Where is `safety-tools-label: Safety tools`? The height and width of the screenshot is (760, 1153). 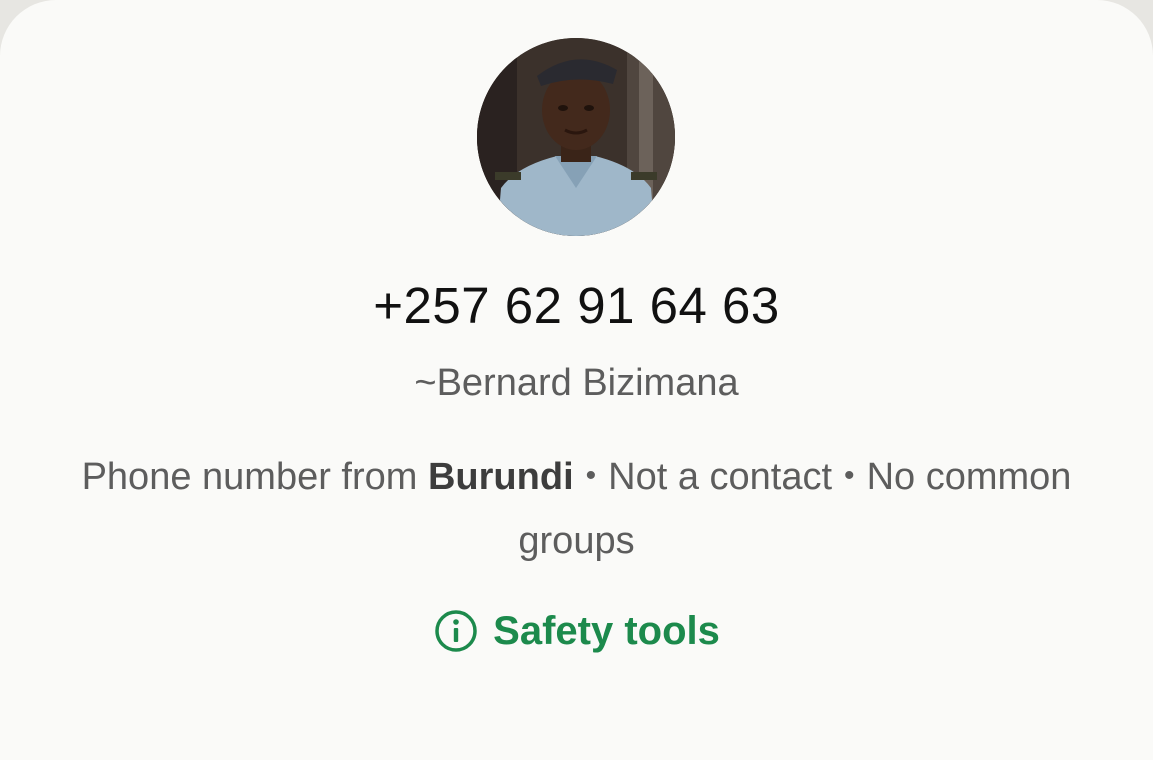 safety-tools-label: Safety tools is located at coordinates (606, 630).